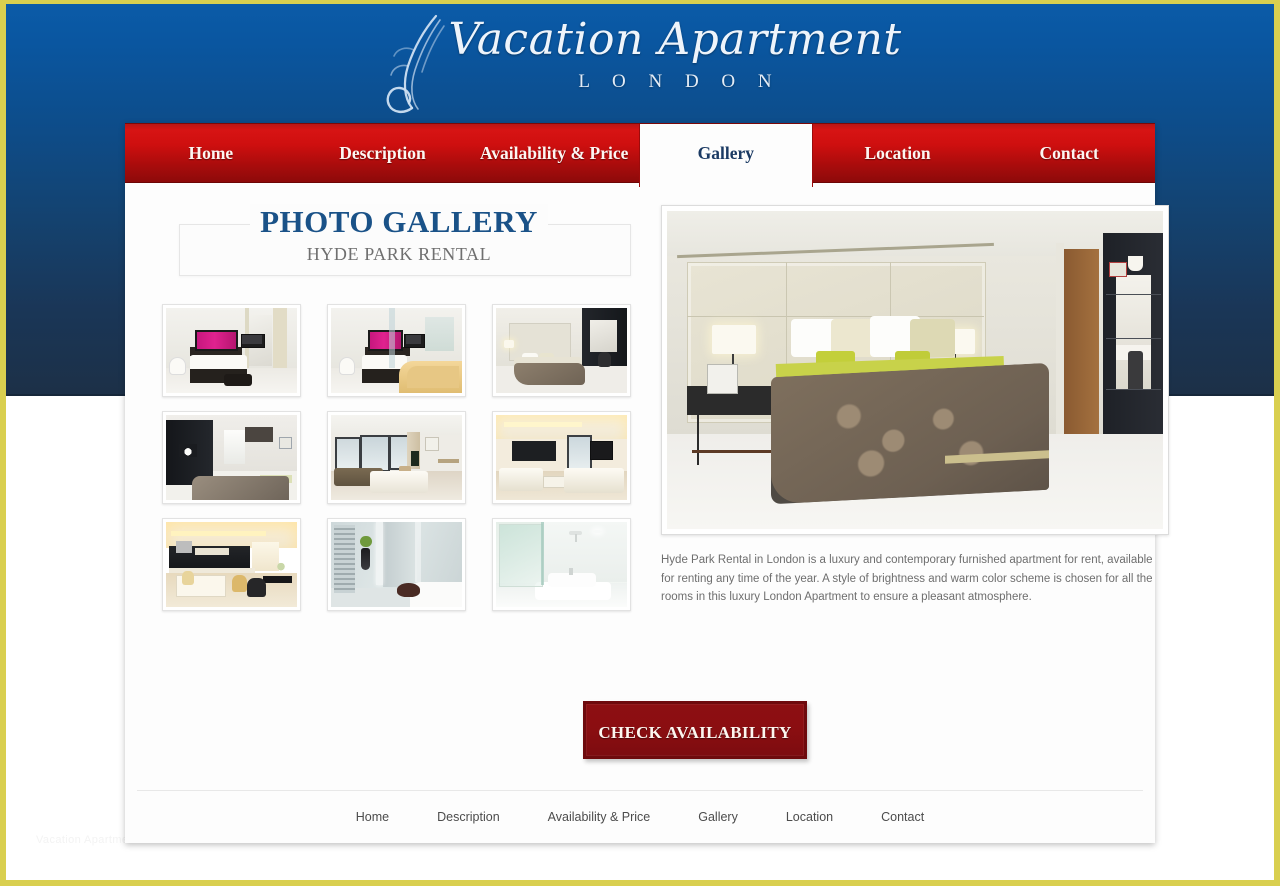 This screenshot has height=886, width=1280. Describe the element at coordinates (599, 817) in the screenshot. I see `footer-link-availability-price: Availability & Price` at that location.